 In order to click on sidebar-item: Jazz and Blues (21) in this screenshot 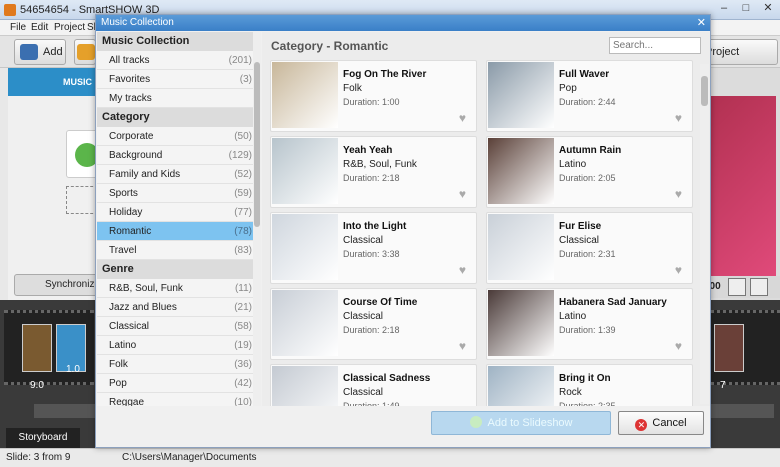, I will do `click(178, 307)`.